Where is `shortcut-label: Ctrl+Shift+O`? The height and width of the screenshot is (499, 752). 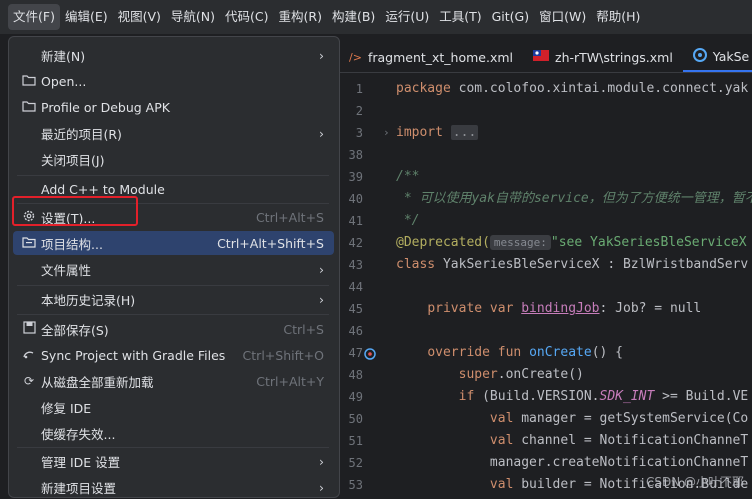
shortcut-label: Ctrl+Shift+O is located at coordinates (283, 355).